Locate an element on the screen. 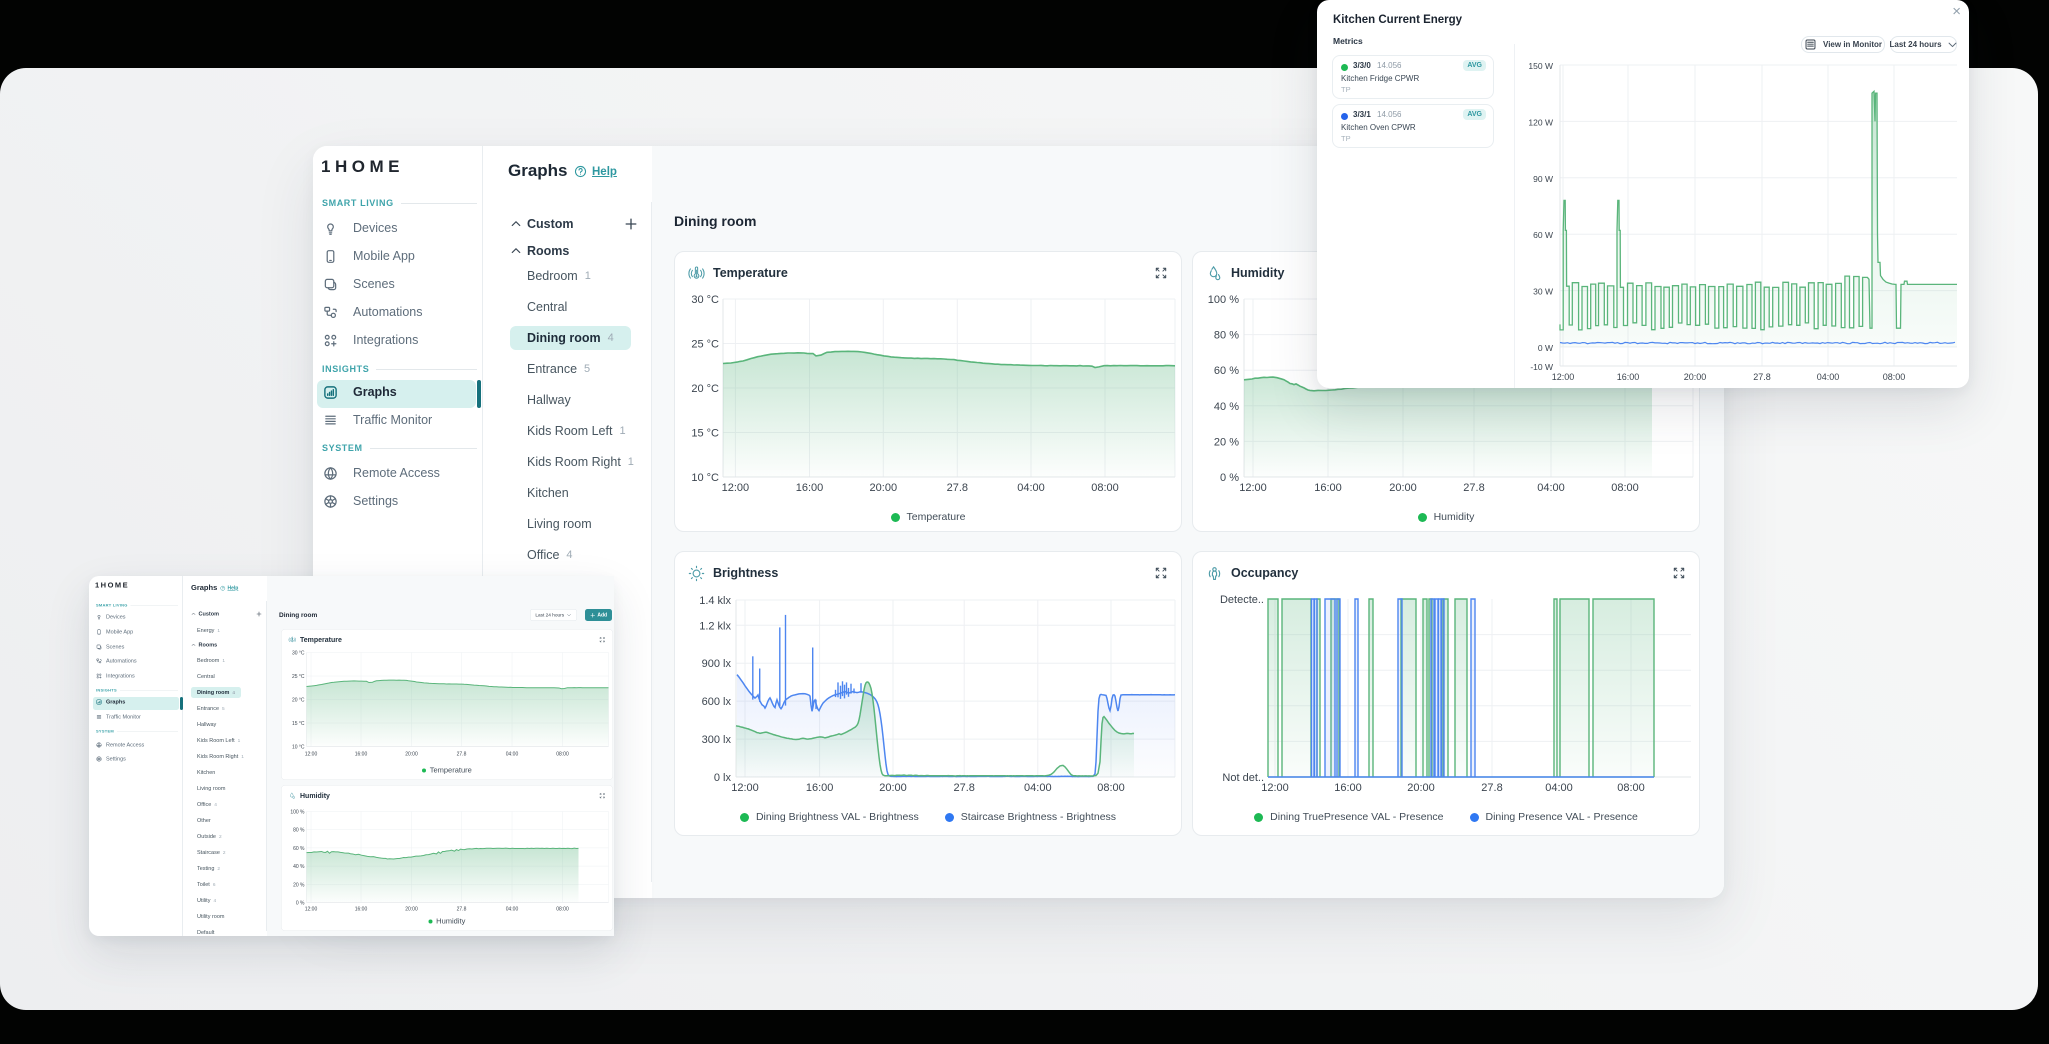 Image resolution: width=2049 pixels, height=1044 pixels. svg-text: 1.4 klx is located at coordinates (715, 601).